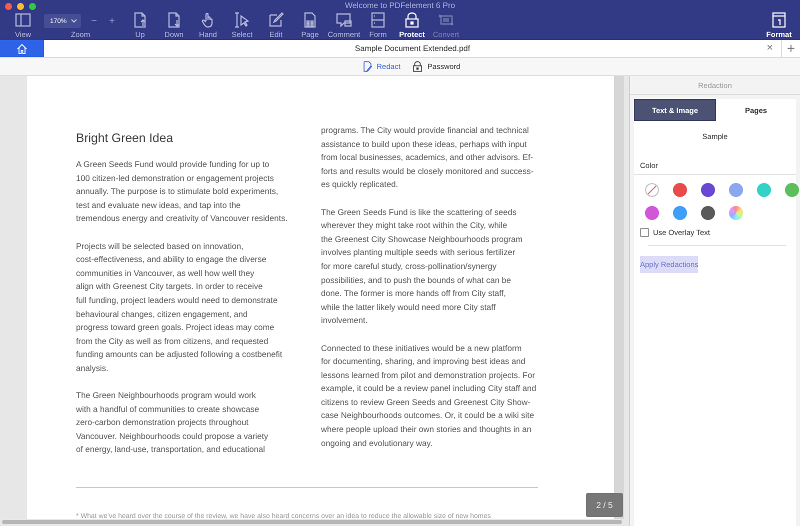  I want to click on scrollbar, so click(312, 522).